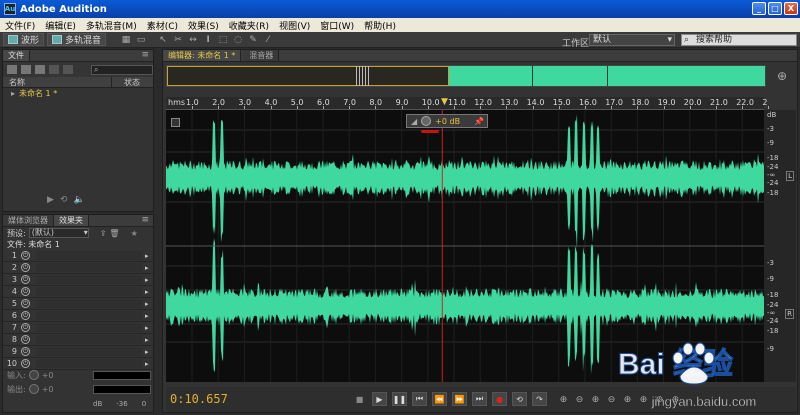 This screenshot has width=800, height=415. What do you see at coordinates (499, 399) in the screenshot?
I see `record-button: ●` at bounding box center [499, 399].